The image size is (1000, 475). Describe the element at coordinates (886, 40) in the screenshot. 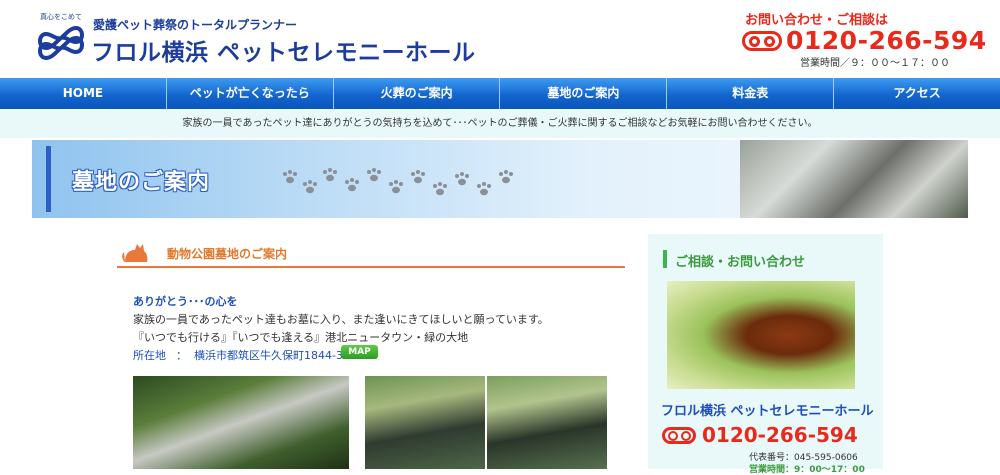

I see `header-phone-number: 0120-266-594` at that location.